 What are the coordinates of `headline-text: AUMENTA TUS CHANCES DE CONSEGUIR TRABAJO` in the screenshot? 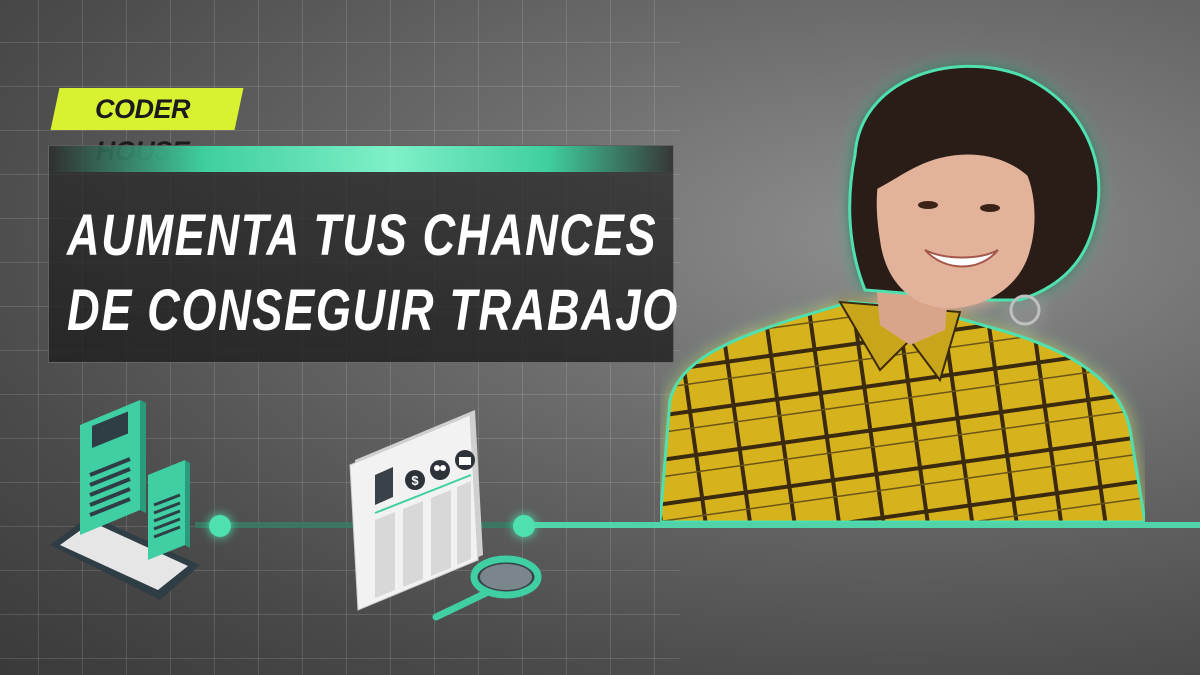 It's located at (373, 273).